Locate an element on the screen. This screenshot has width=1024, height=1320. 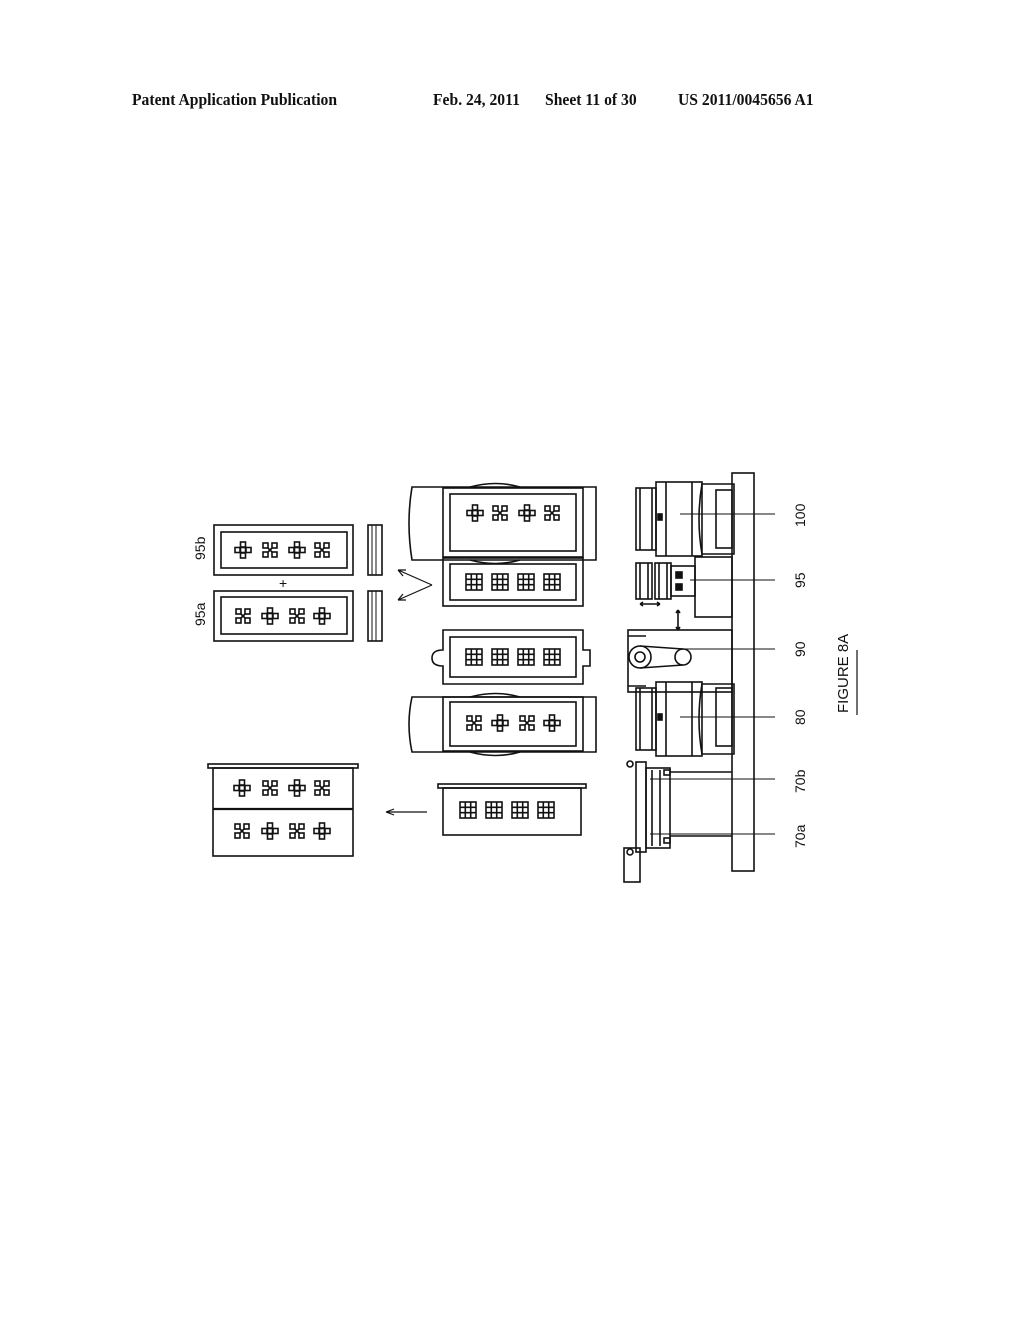
figure-title: FIGURE 8A is located at coordinates (843, 673).